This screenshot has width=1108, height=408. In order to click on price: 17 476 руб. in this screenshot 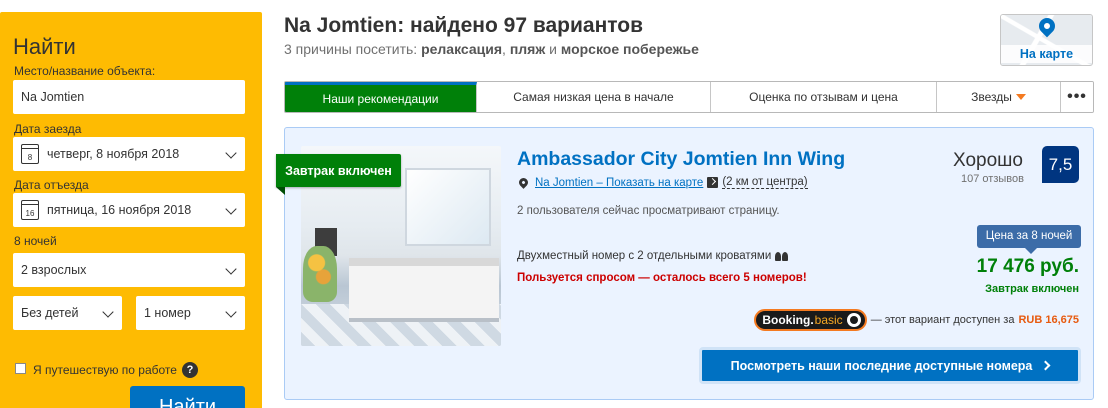, I will do `click(1027, 266)`.